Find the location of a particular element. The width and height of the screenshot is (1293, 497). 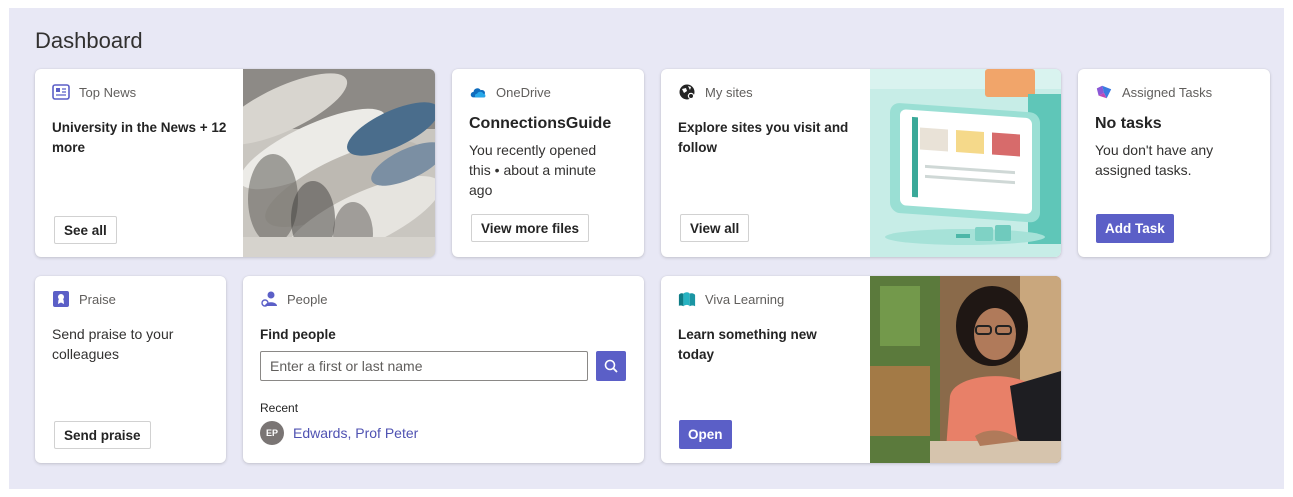

viva-learning-header: Viva Learning is located at coordinates (731, 299).